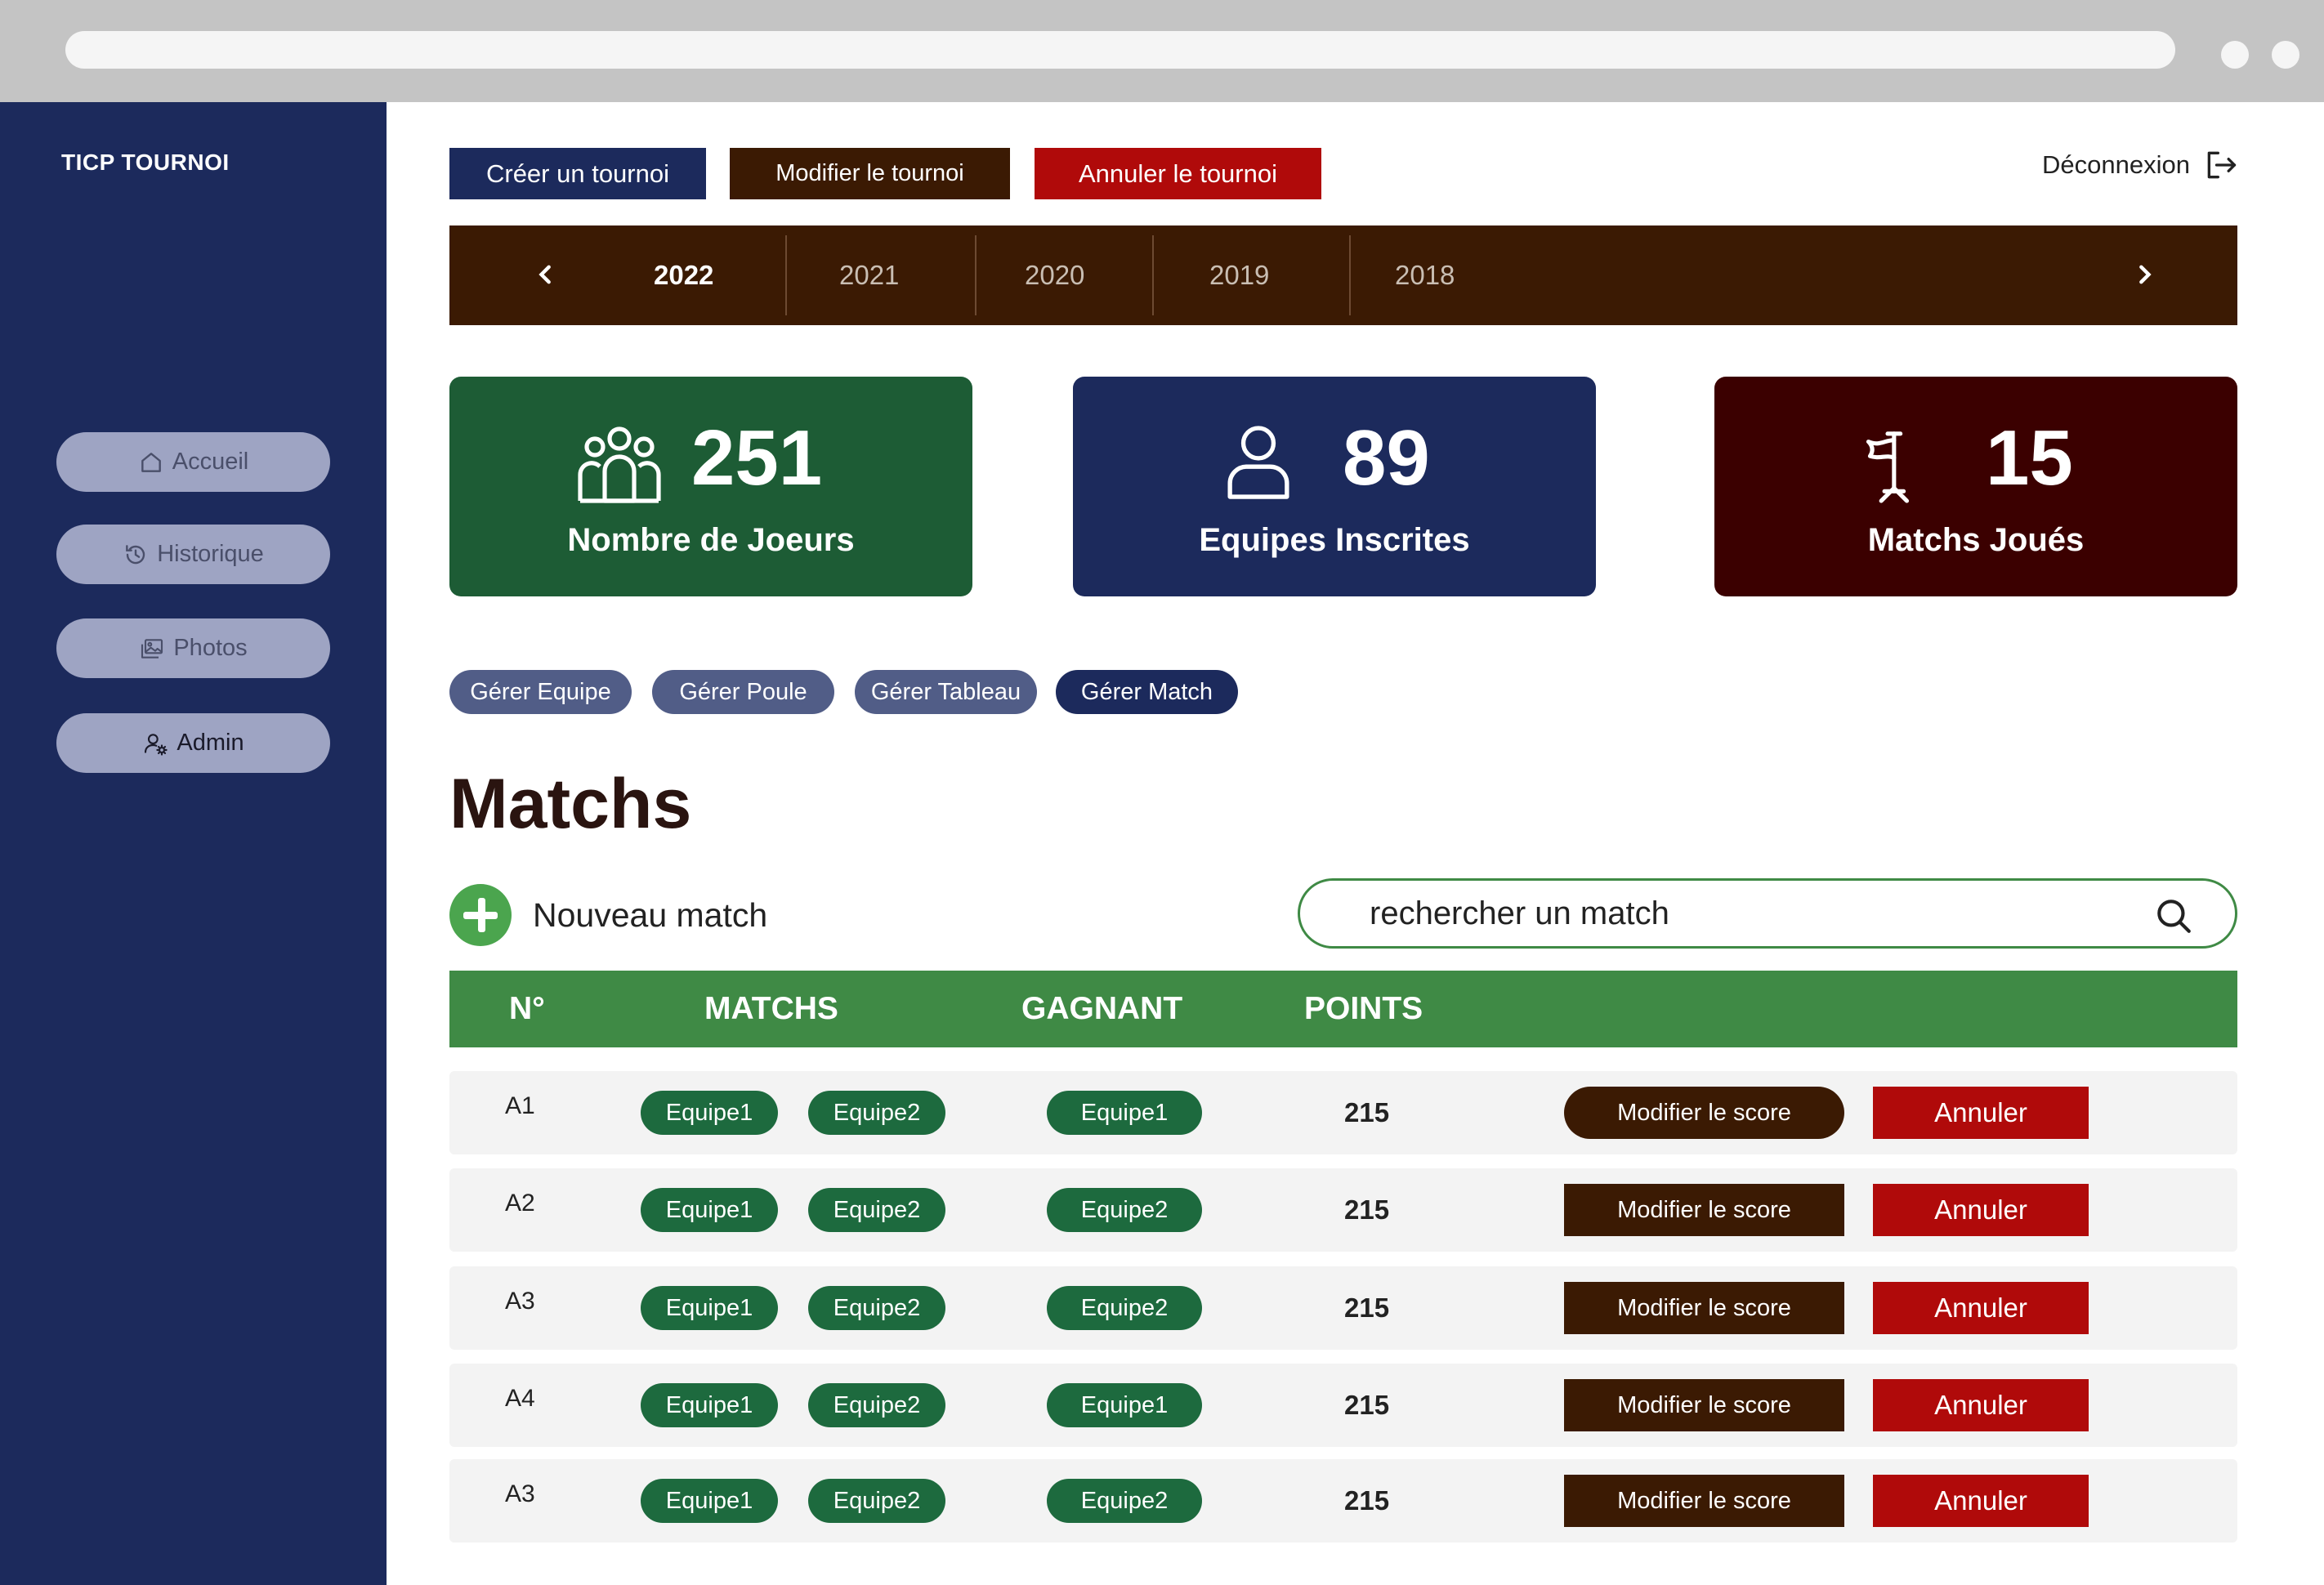 The height and width of the screenshot is (1585, 2324). What do you see at coordinates (570, 804) in the screenshot?
I see `page-title: Matchs` at bounding box center [570, 804].